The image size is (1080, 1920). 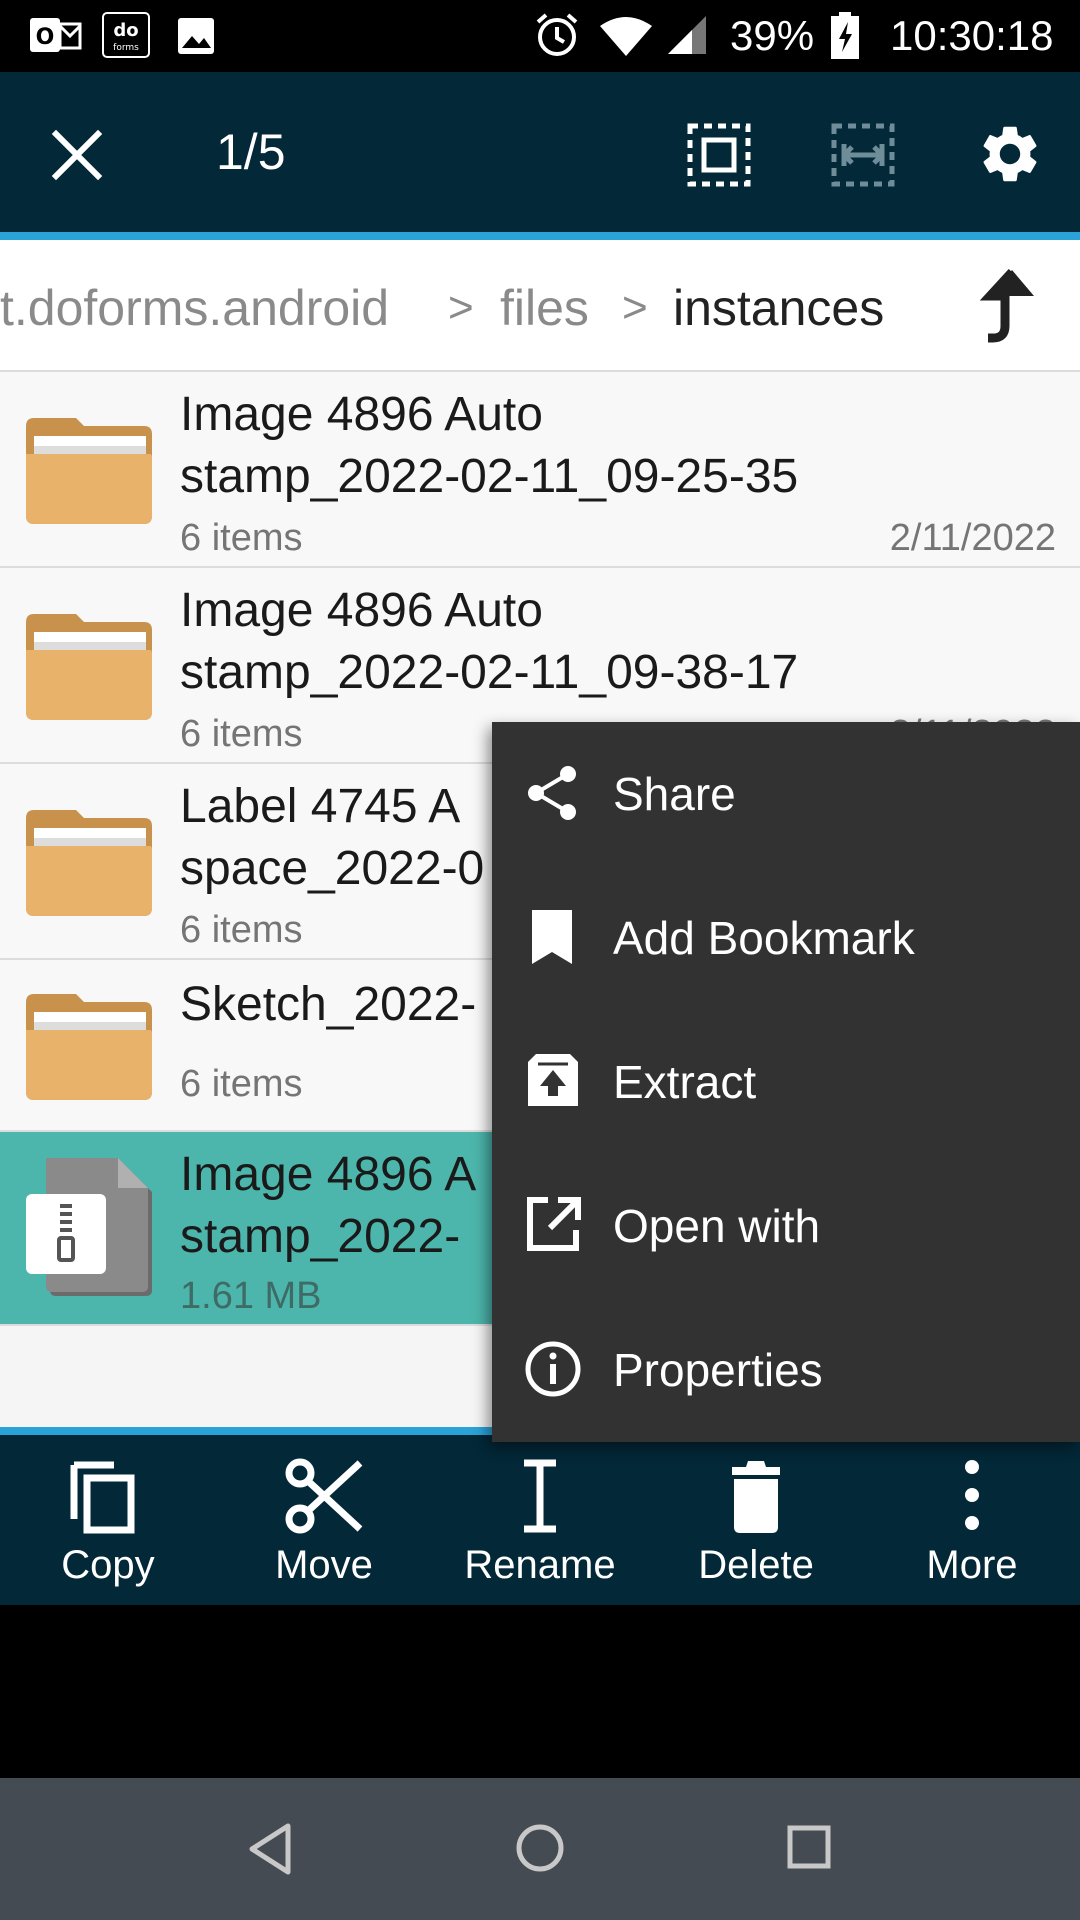 What do you see at coordinates (718, 1370) in the screenshot?
I see `menu-label: Properties` at bounding box center [718, 1370].